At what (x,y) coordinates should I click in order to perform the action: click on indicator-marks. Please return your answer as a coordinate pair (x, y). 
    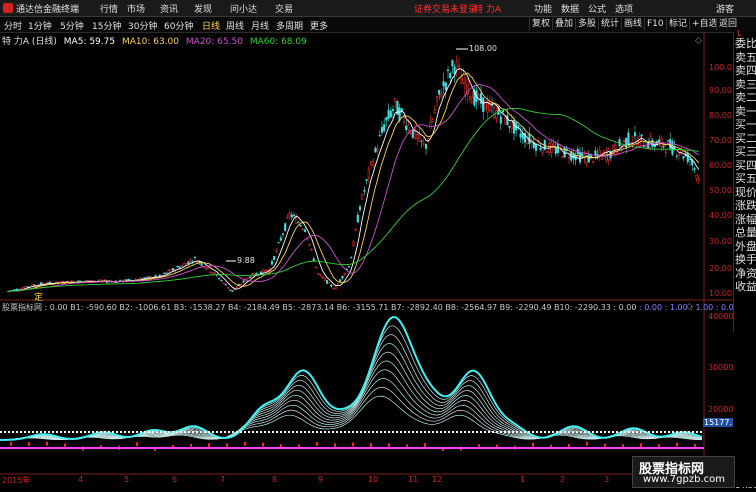
    Looking at the image, I should click on (353, 446).